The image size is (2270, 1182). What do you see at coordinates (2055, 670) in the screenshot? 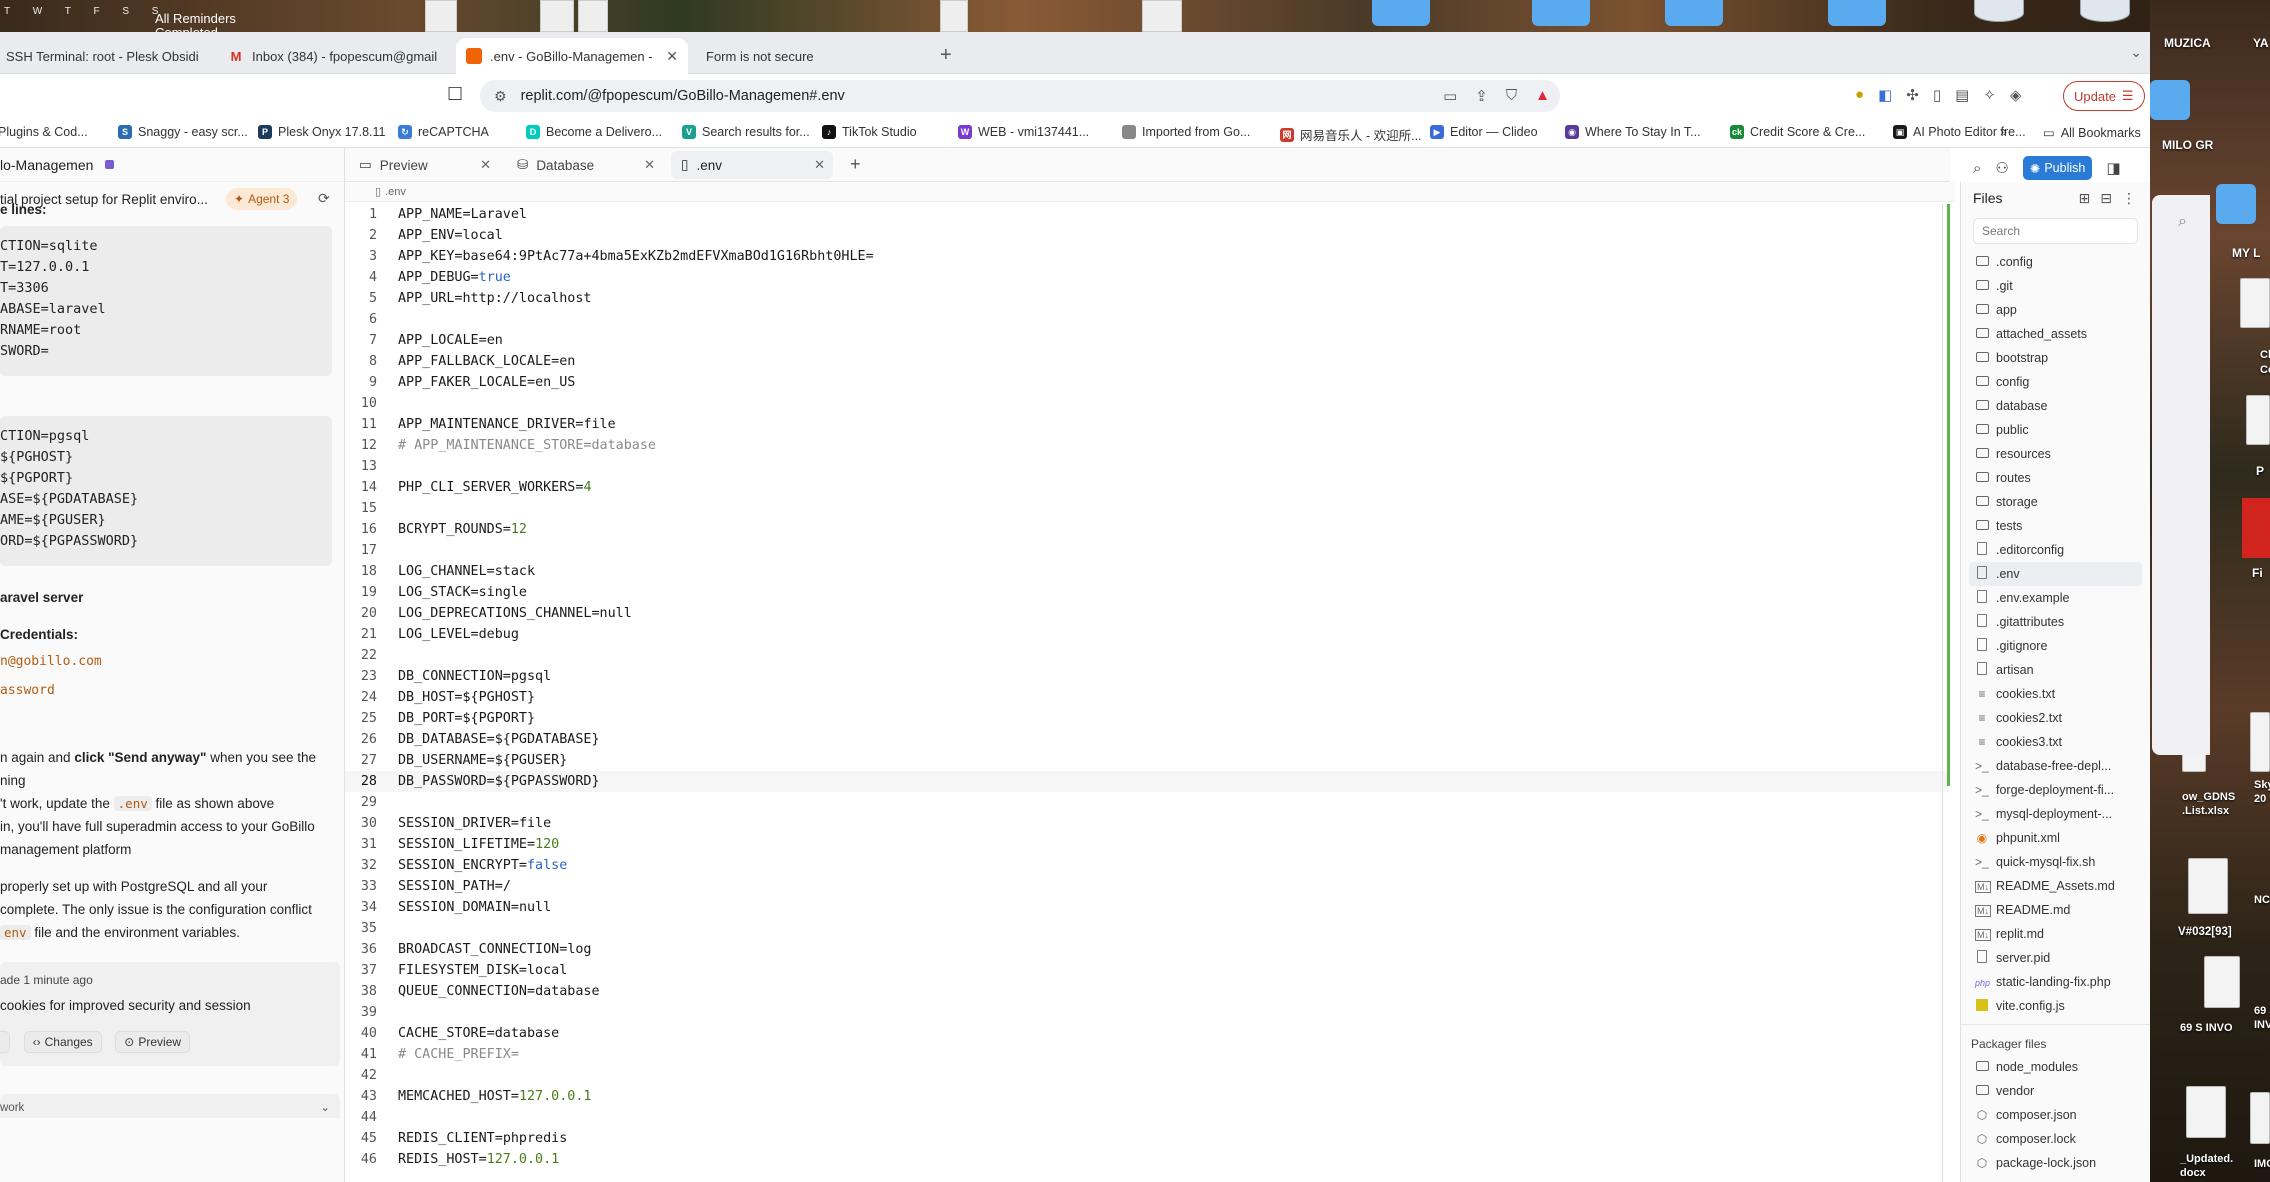
I see `file-item: artisan` at bounding box center [2055, 670].